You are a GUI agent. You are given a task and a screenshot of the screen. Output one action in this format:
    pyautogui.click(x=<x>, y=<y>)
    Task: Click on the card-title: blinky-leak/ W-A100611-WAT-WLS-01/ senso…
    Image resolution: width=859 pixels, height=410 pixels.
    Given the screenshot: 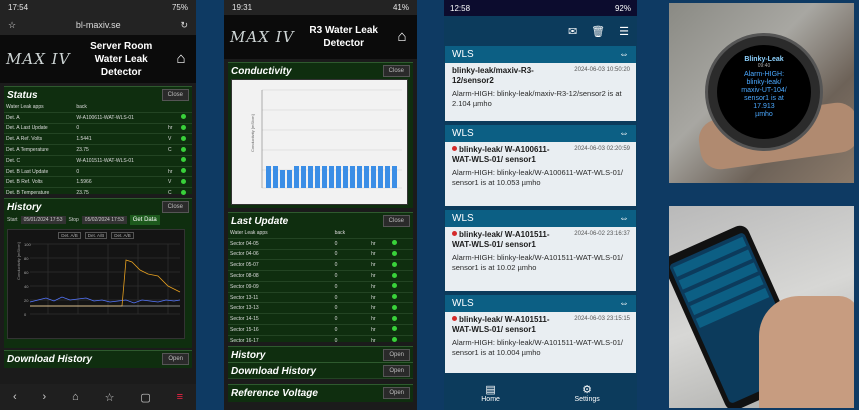 What is the action you would take?
    pyautogui.click(x=508, y=155)
    